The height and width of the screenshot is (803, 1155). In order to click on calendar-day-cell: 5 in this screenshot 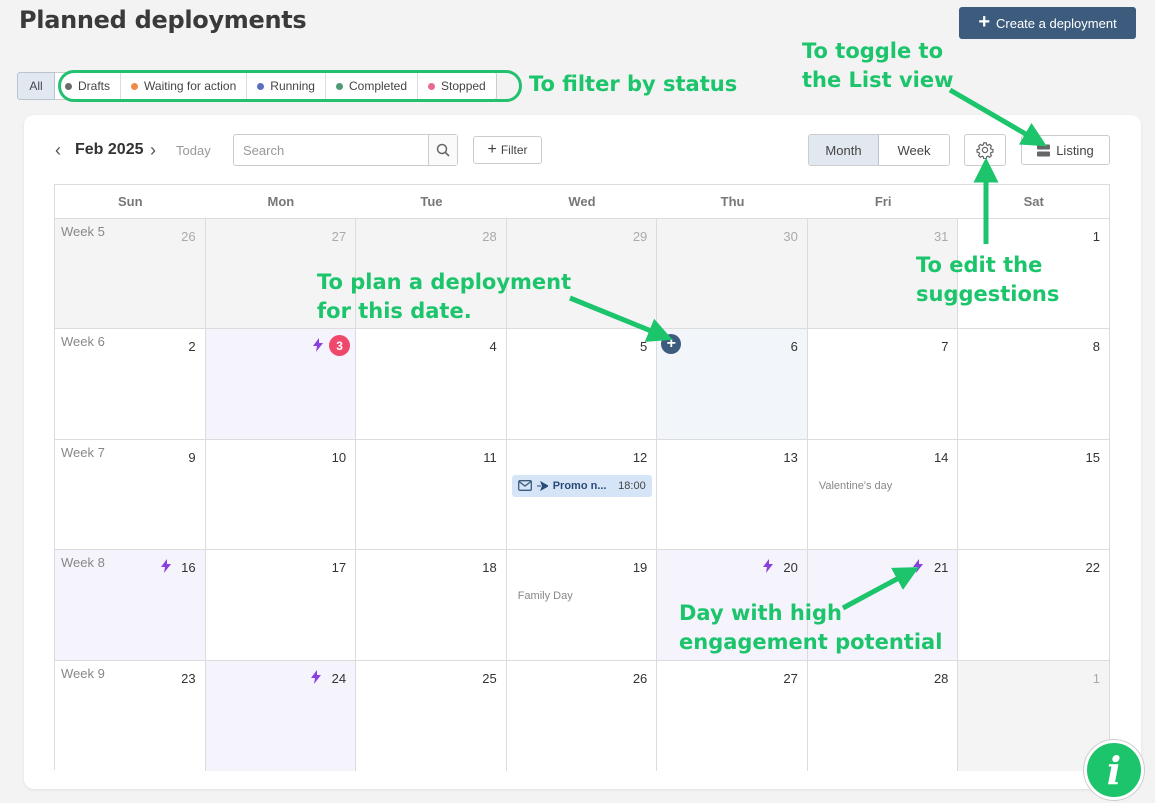, I will do `click(582, 384)`.